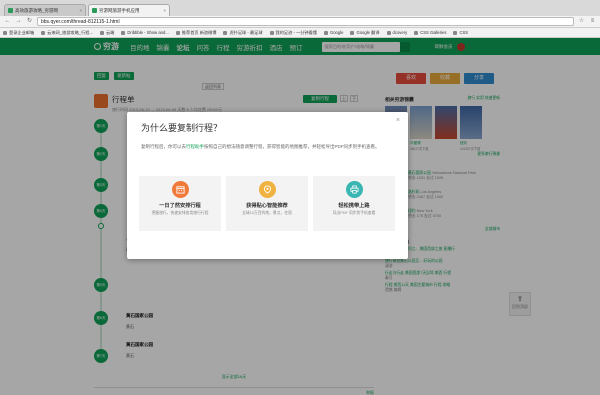  I want to click on star-icon: ☆, so click(581, 21).